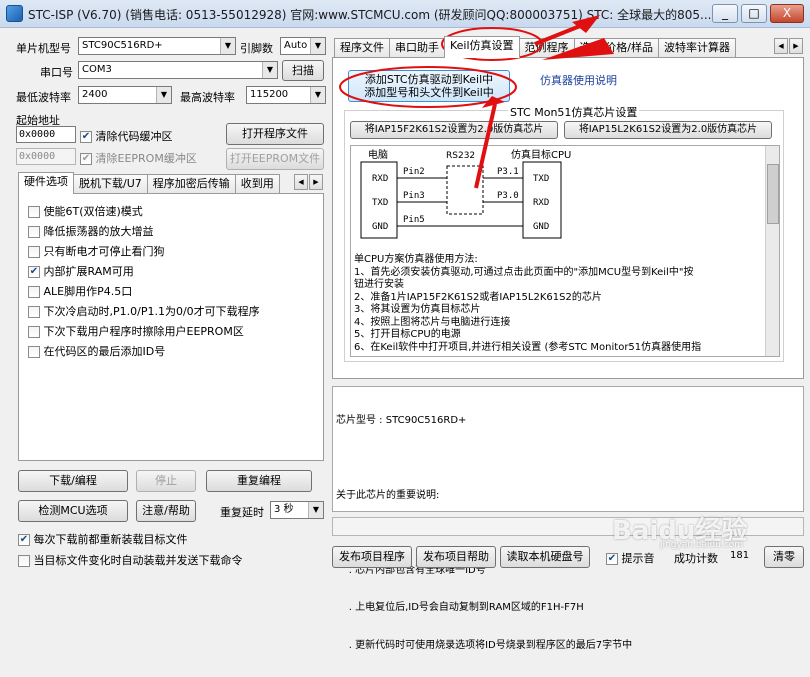 The width and height of the screenshot is (810, 677). I want to click on tab-examples: 范例程序, so click(546, 48).